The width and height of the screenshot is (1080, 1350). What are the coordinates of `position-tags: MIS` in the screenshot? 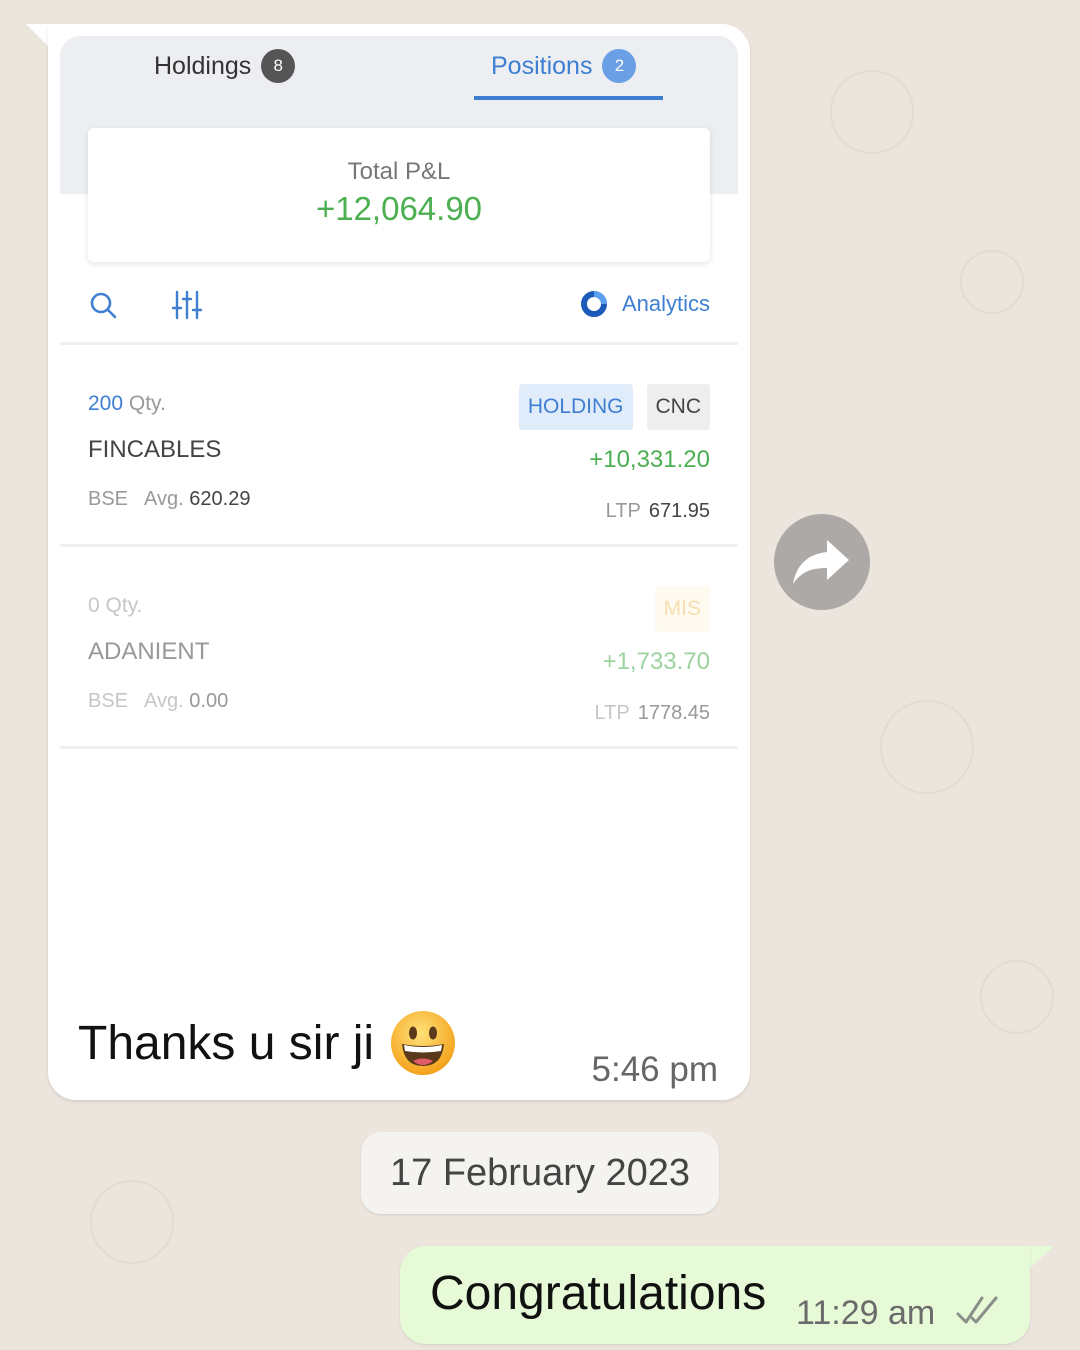 It's located at (682, 609).